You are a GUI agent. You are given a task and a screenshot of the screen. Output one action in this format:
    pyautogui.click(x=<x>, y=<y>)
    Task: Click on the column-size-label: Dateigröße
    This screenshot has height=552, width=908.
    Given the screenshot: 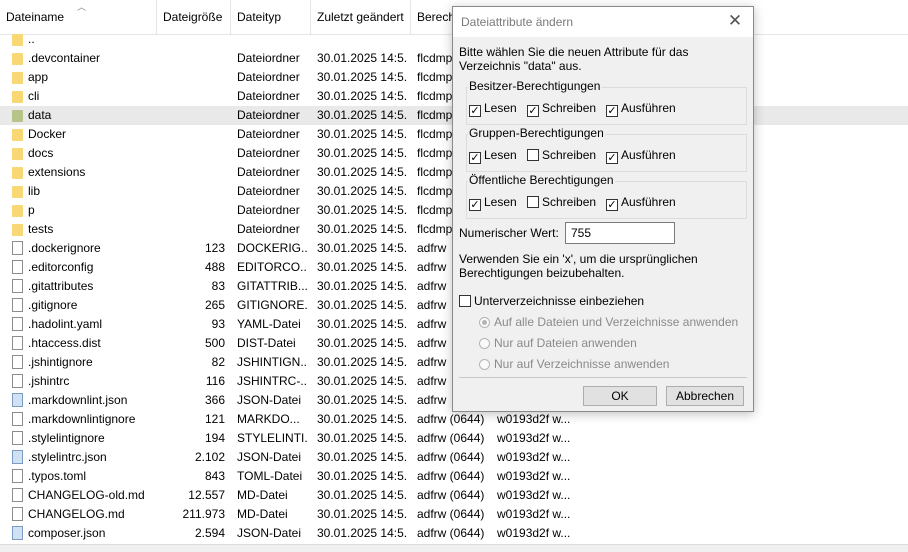 What is the action you would take?
    pyautogui.click(x=193, y=17)
    